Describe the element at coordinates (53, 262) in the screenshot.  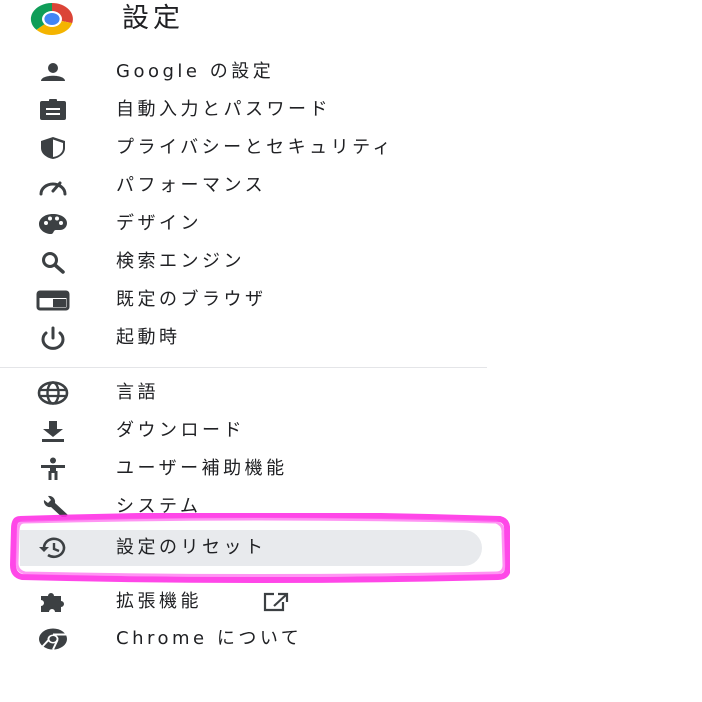
I see `search-icon` at that location.